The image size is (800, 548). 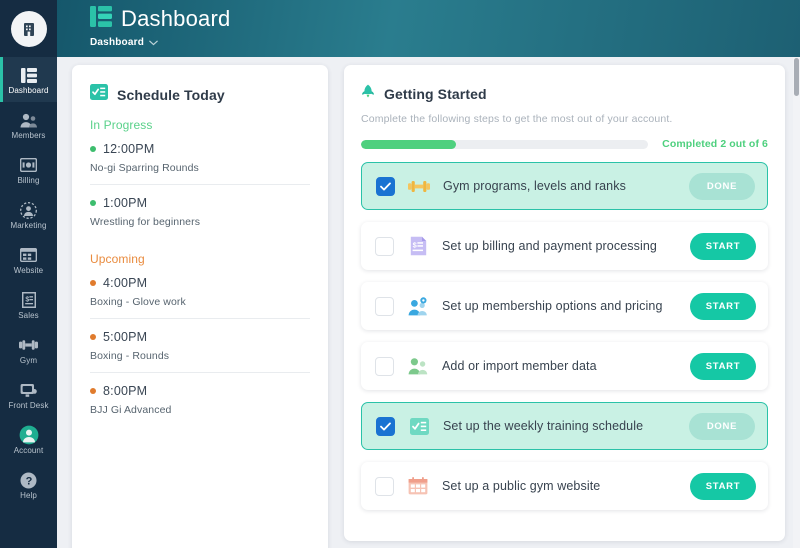 I want to click on schedule-item: 1:00PM Wrestling for beginners, so click(x=200, y=217).